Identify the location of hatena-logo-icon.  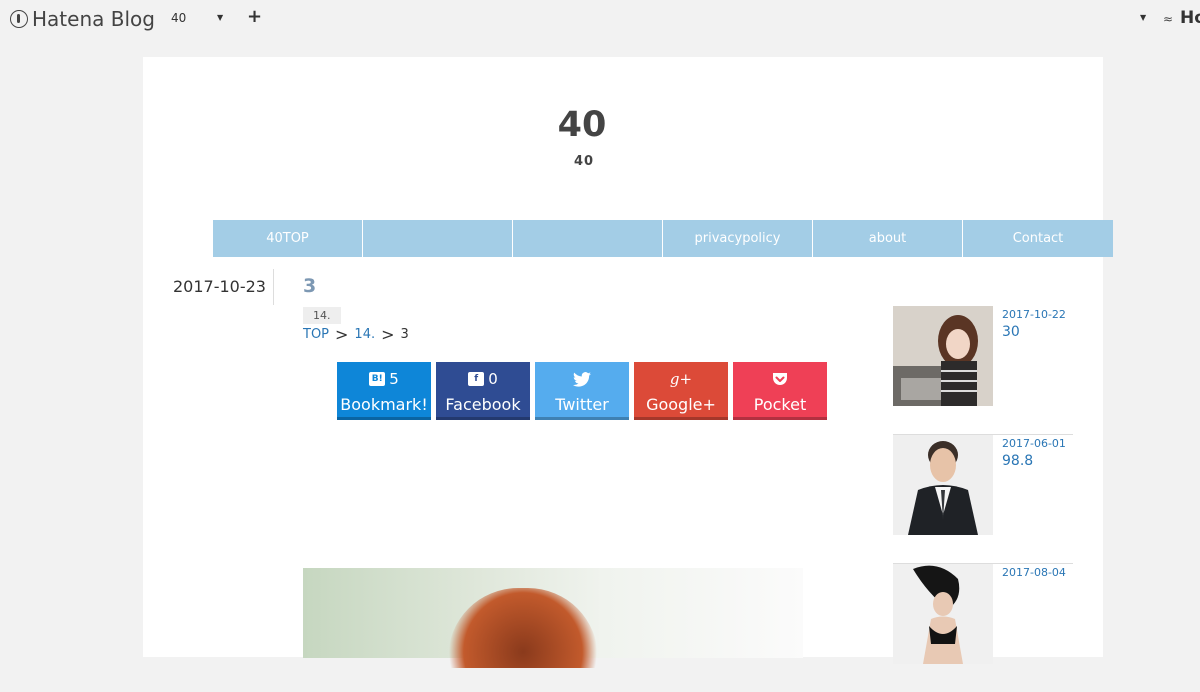
(19, 19).